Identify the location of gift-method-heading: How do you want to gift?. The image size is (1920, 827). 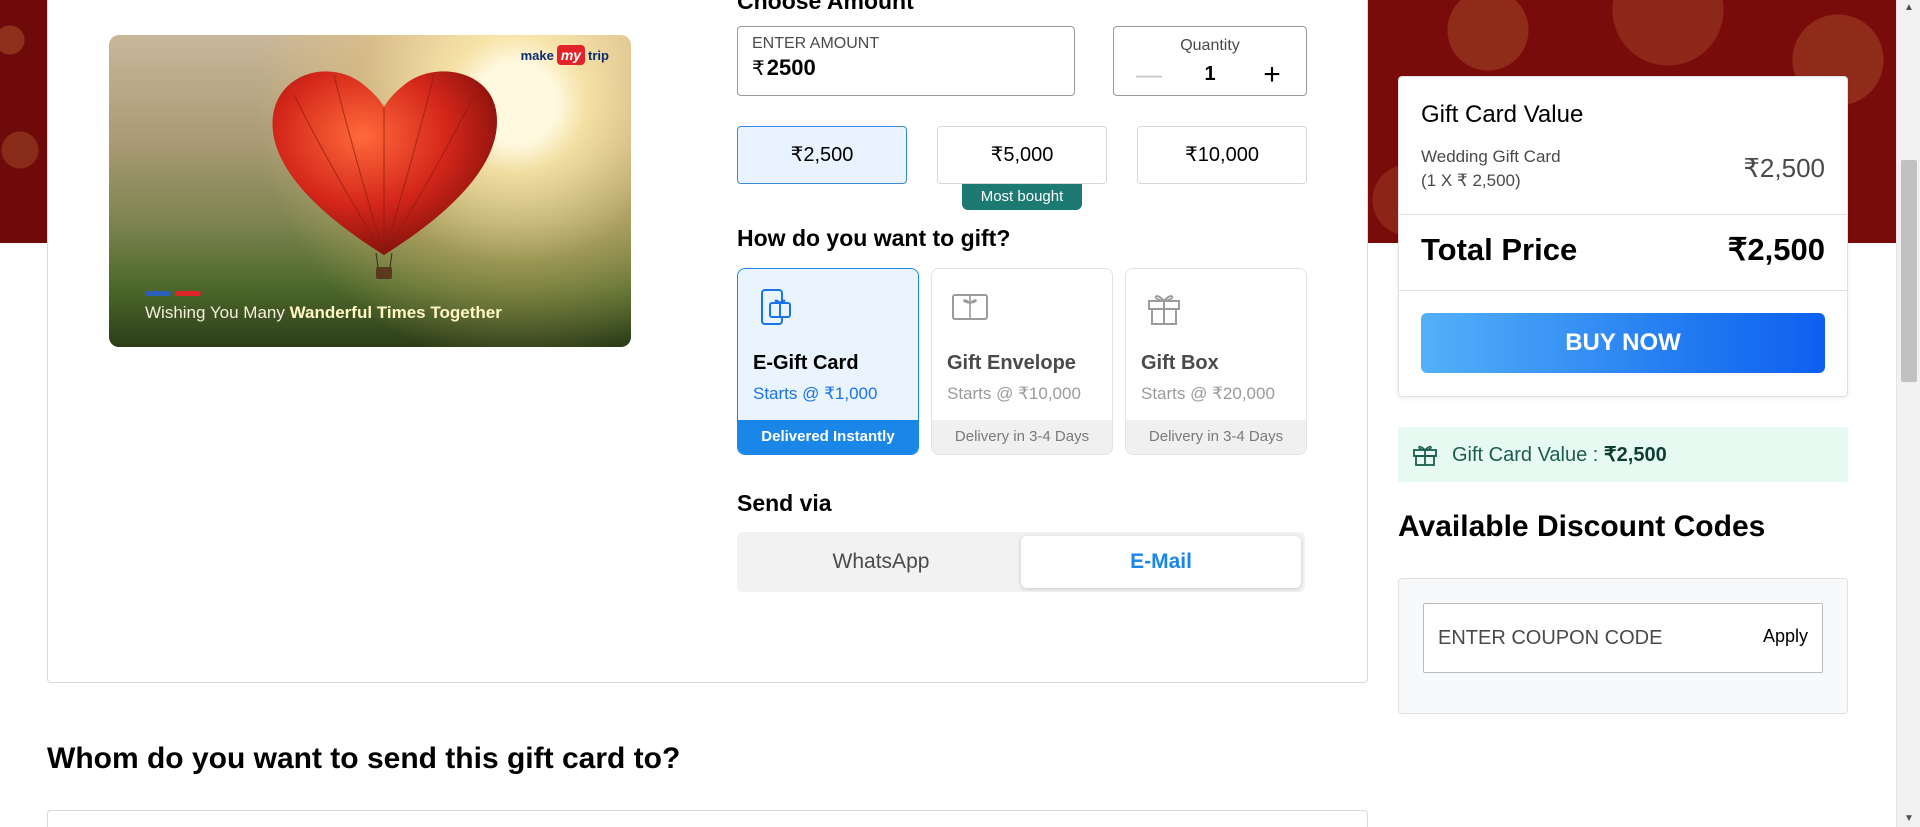
(874, 238).